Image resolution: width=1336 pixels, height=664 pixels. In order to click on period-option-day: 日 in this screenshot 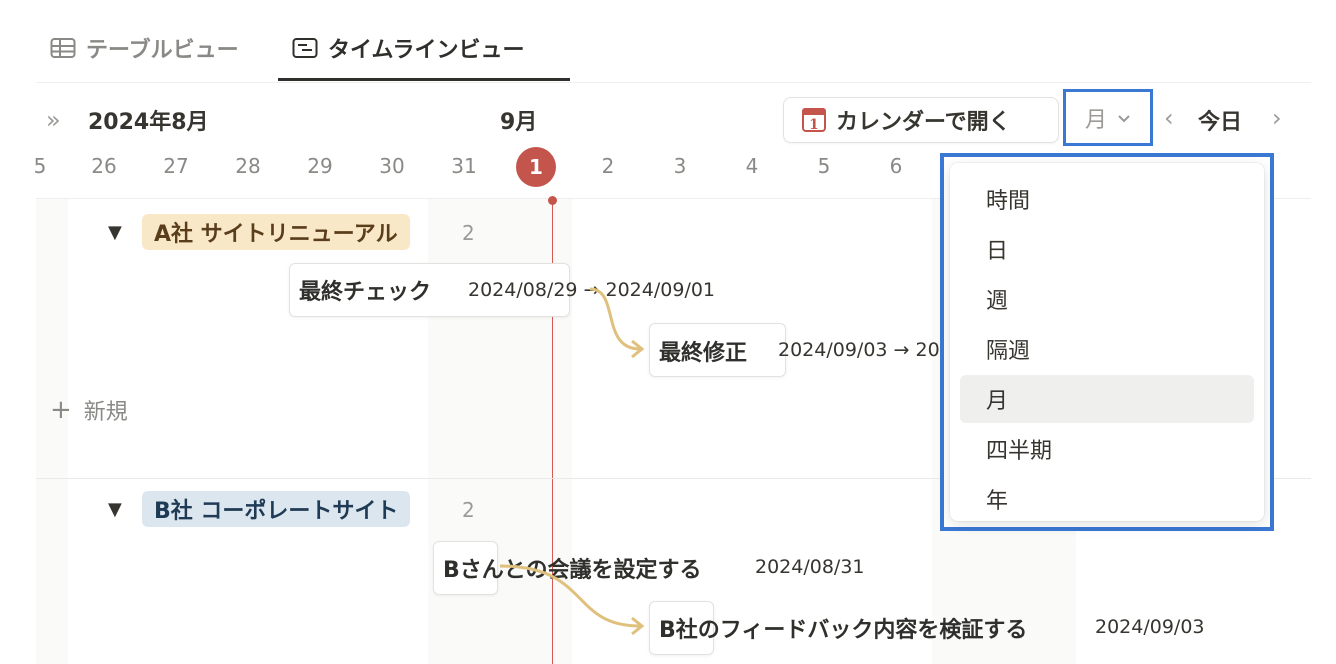, I will do `click(1107, 249)`.